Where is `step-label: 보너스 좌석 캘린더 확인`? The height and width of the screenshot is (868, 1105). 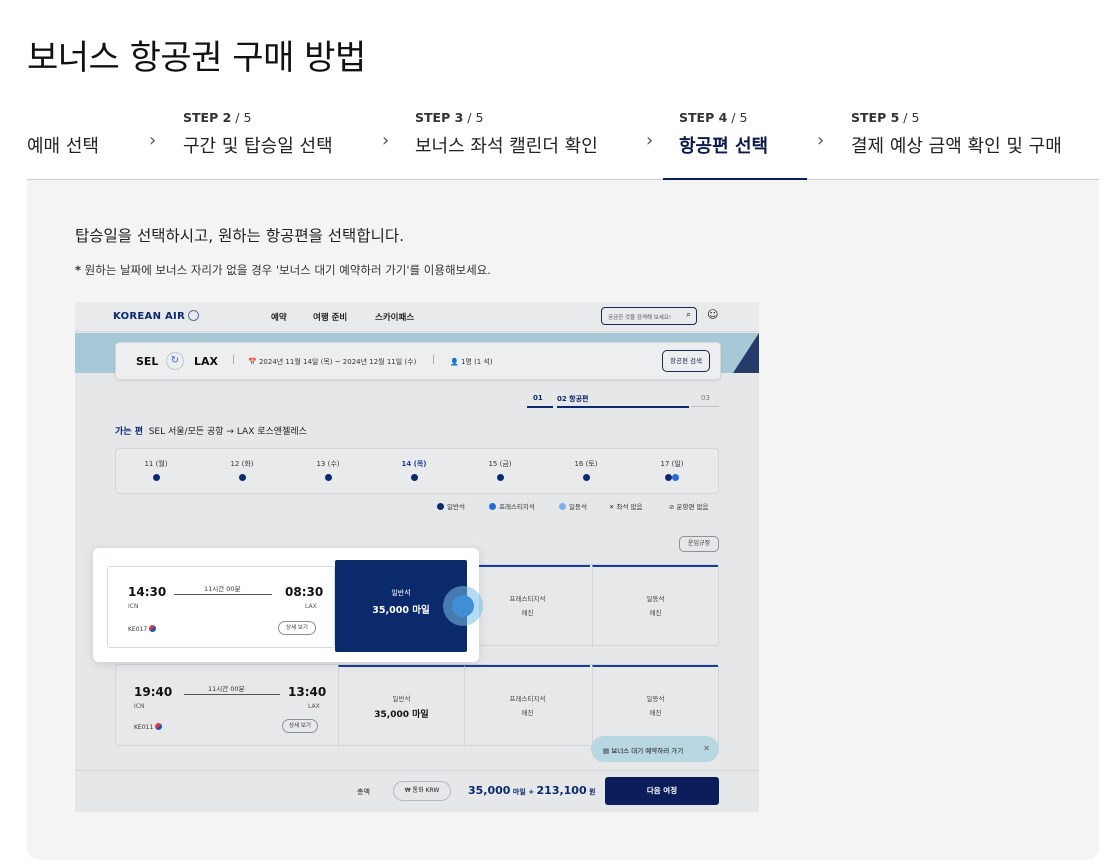 step-label: 보너스 좌석 캘린더 확인 is located at coordinates (506, 146).